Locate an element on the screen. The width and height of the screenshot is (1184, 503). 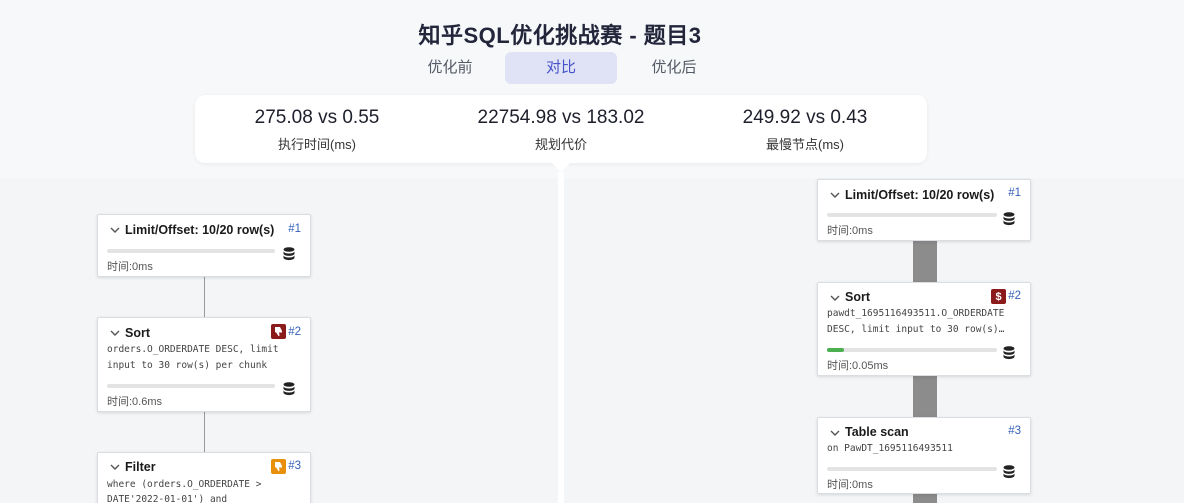
node-name: Filter is located at coordinates (140, 467).